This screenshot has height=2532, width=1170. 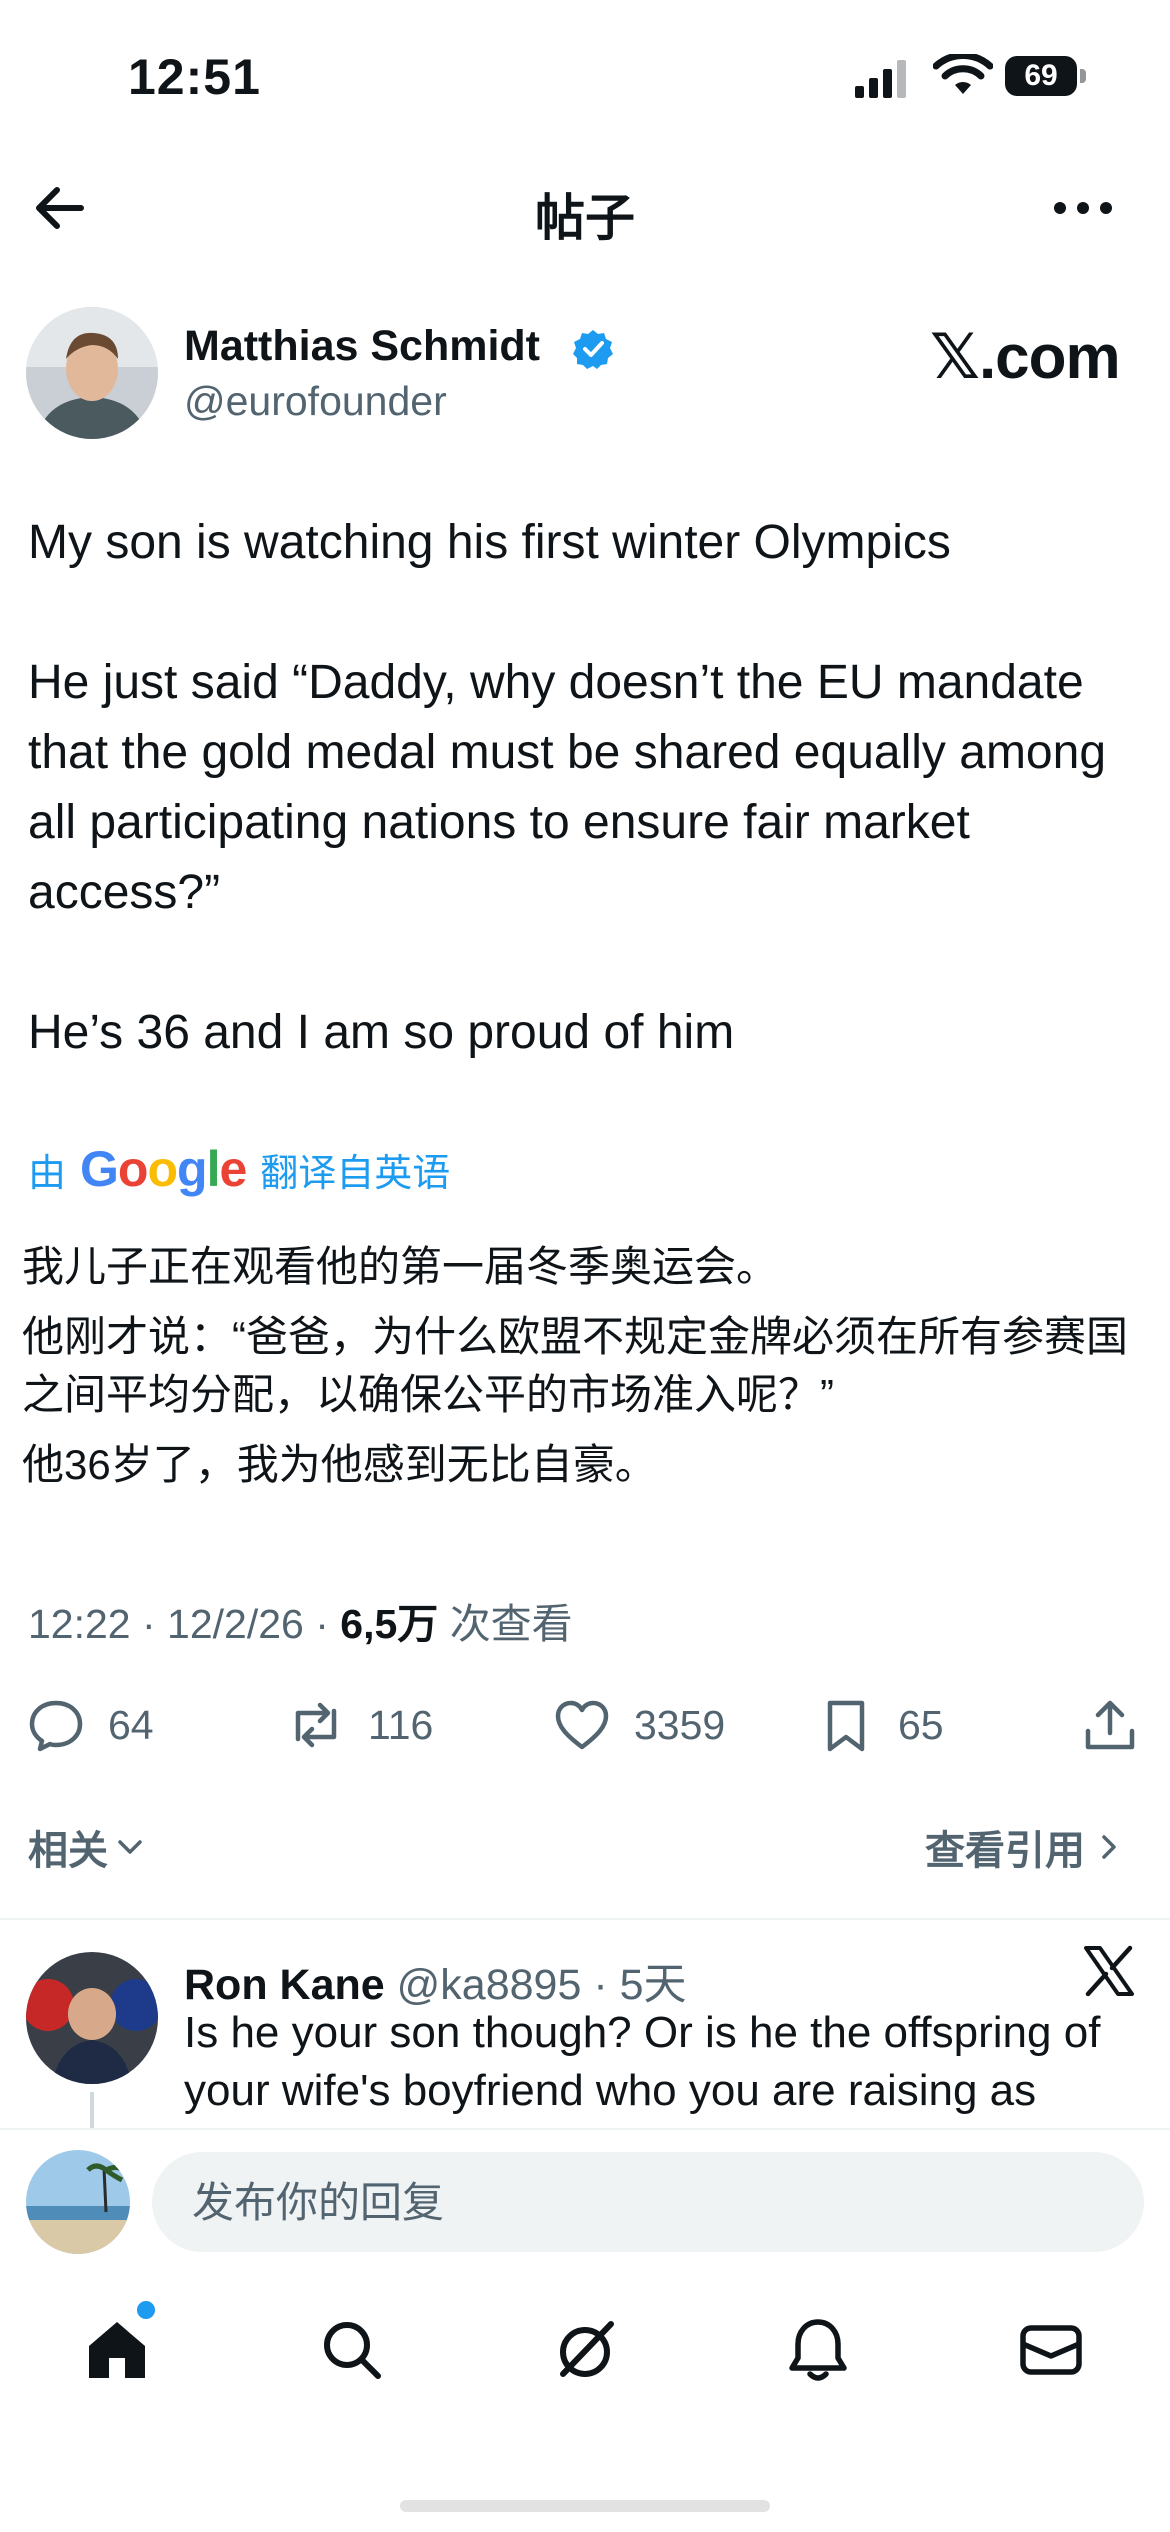 What do you see at coordinates (1109, 1971) in the screenshot?
I see `x-logo-icon` at bounding box center [1109, 1971].